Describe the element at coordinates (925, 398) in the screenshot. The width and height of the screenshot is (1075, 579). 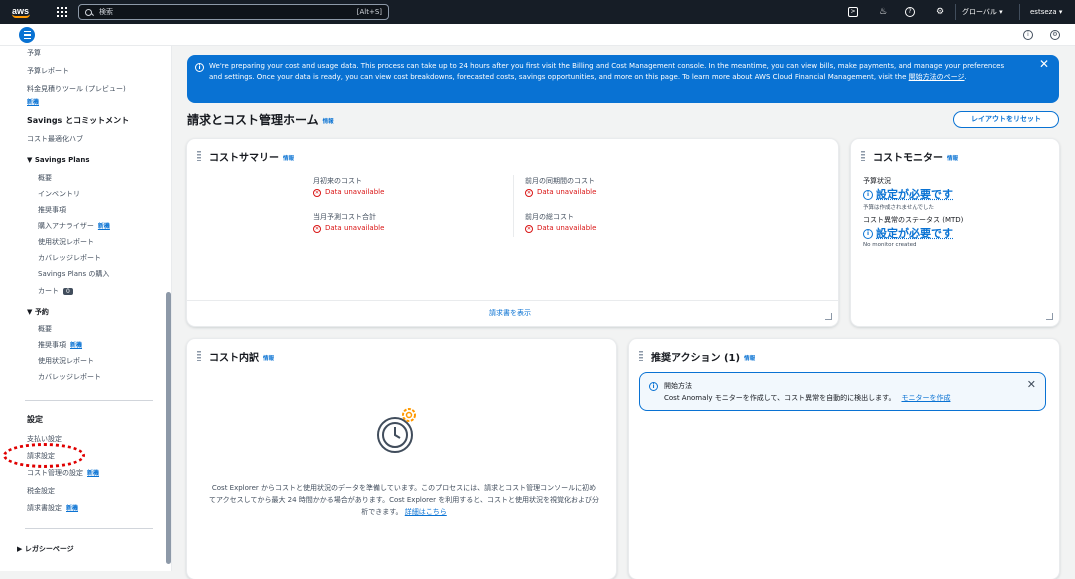
I see `create-monitor-link: モニターを作成` at that location.